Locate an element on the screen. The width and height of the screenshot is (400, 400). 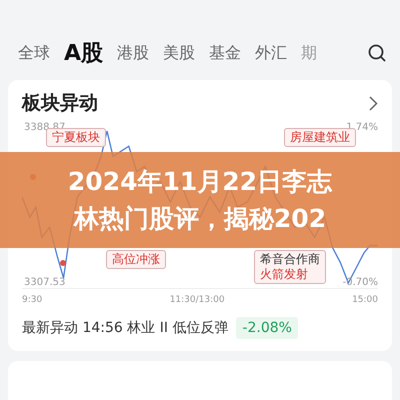
tag-text: 宁夏板块 is located at coordinates (76, 137).